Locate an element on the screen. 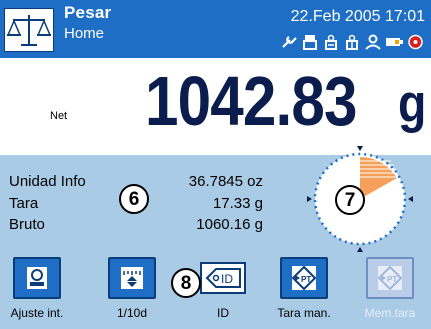 The image size is (431, 329). resolution-icon is located at coordinates (132, 278).